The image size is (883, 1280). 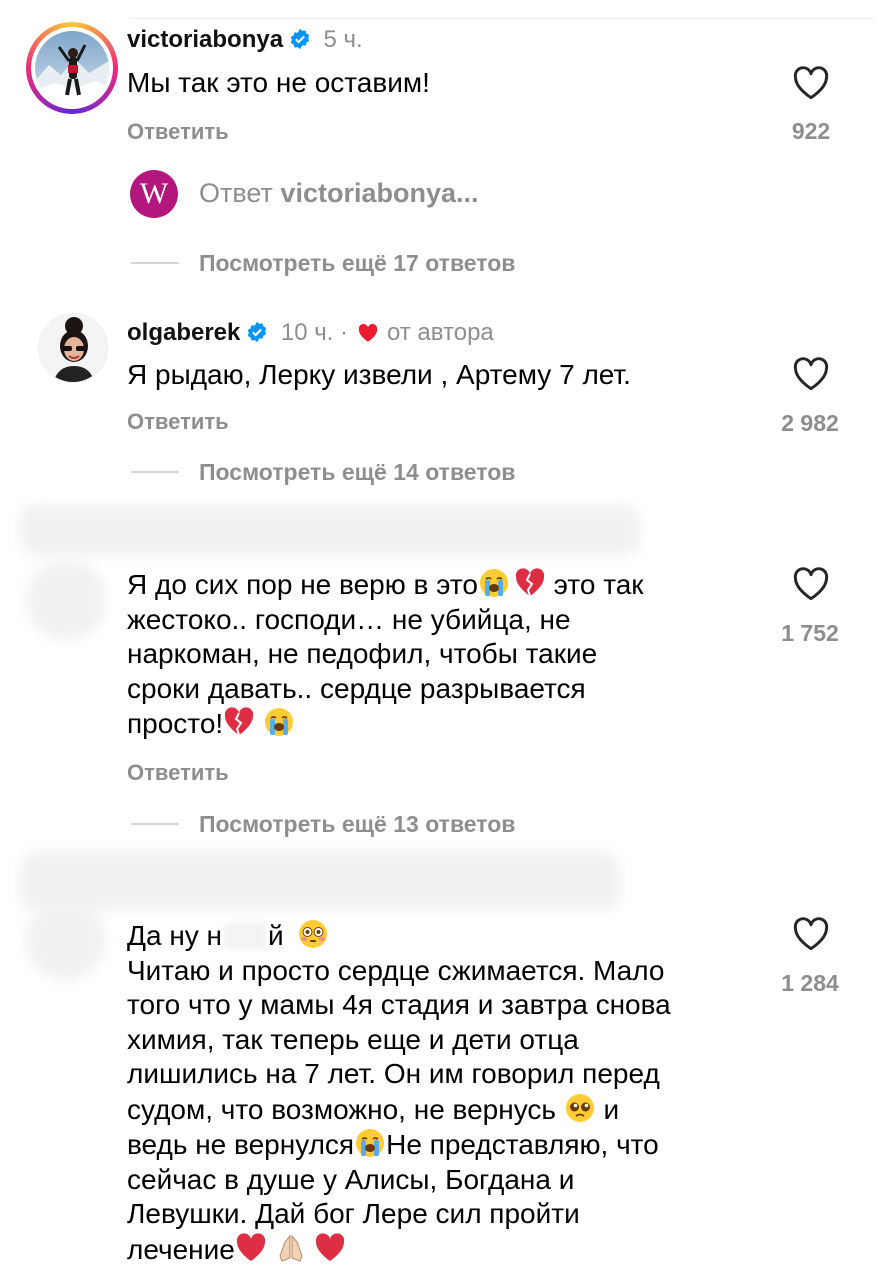 I want to click on comment-line: лечение, so click(x=181, y=1249).